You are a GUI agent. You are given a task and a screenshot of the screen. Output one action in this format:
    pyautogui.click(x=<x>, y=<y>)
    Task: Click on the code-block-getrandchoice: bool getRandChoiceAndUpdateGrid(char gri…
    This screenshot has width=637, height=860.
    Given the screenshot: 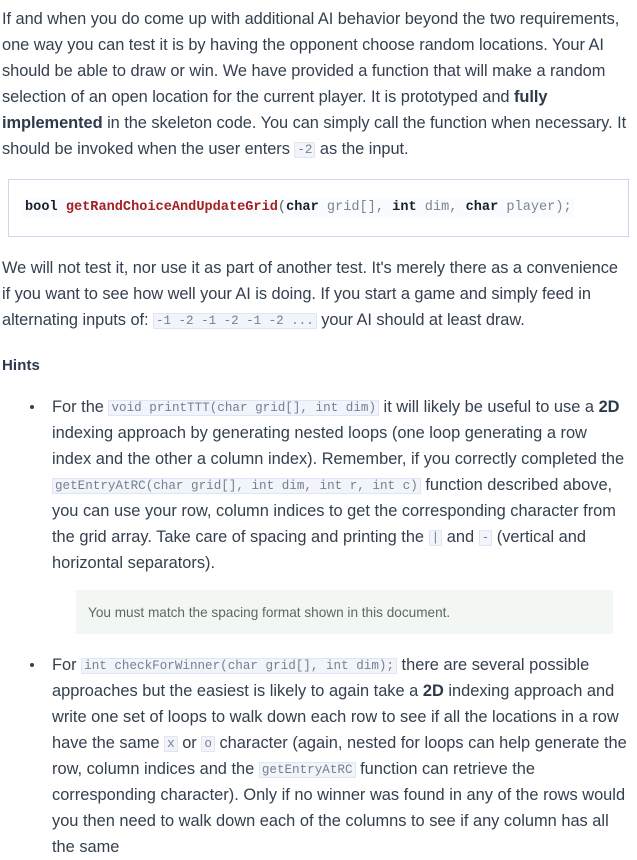 What is the action you would take?
    pyautogui.click(x=318, y=208)
    